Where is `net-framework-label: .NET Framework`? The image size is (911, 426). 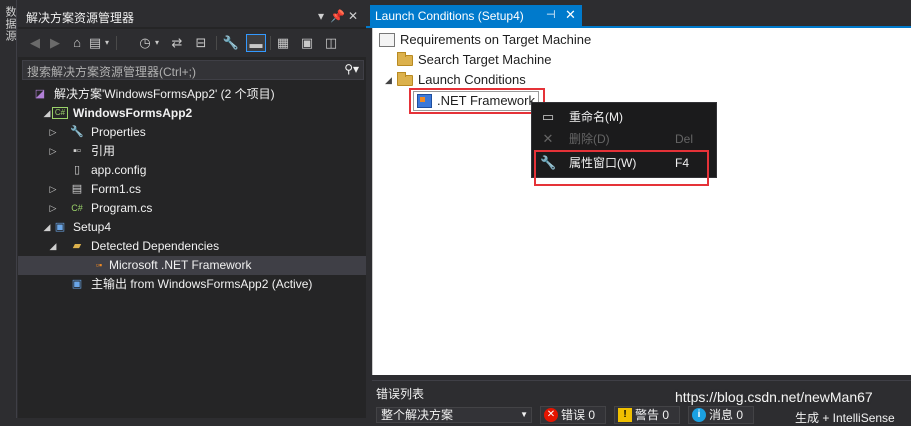 net-framework-label: .NET Framework is located at coordinates (486, 100).